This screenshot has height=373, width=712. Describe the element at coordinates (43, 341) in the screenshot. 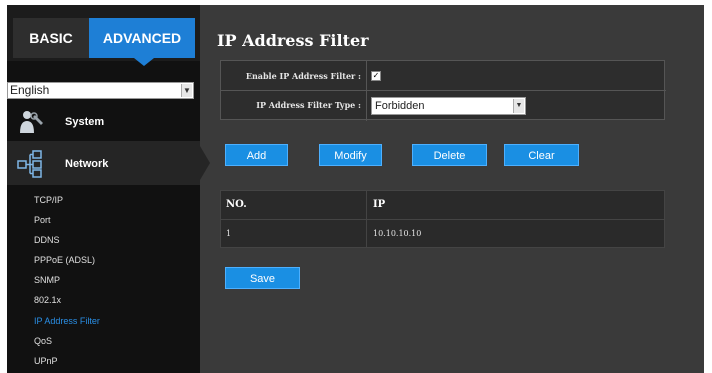

I see `sidebar-item-qos: QoS` at that location.